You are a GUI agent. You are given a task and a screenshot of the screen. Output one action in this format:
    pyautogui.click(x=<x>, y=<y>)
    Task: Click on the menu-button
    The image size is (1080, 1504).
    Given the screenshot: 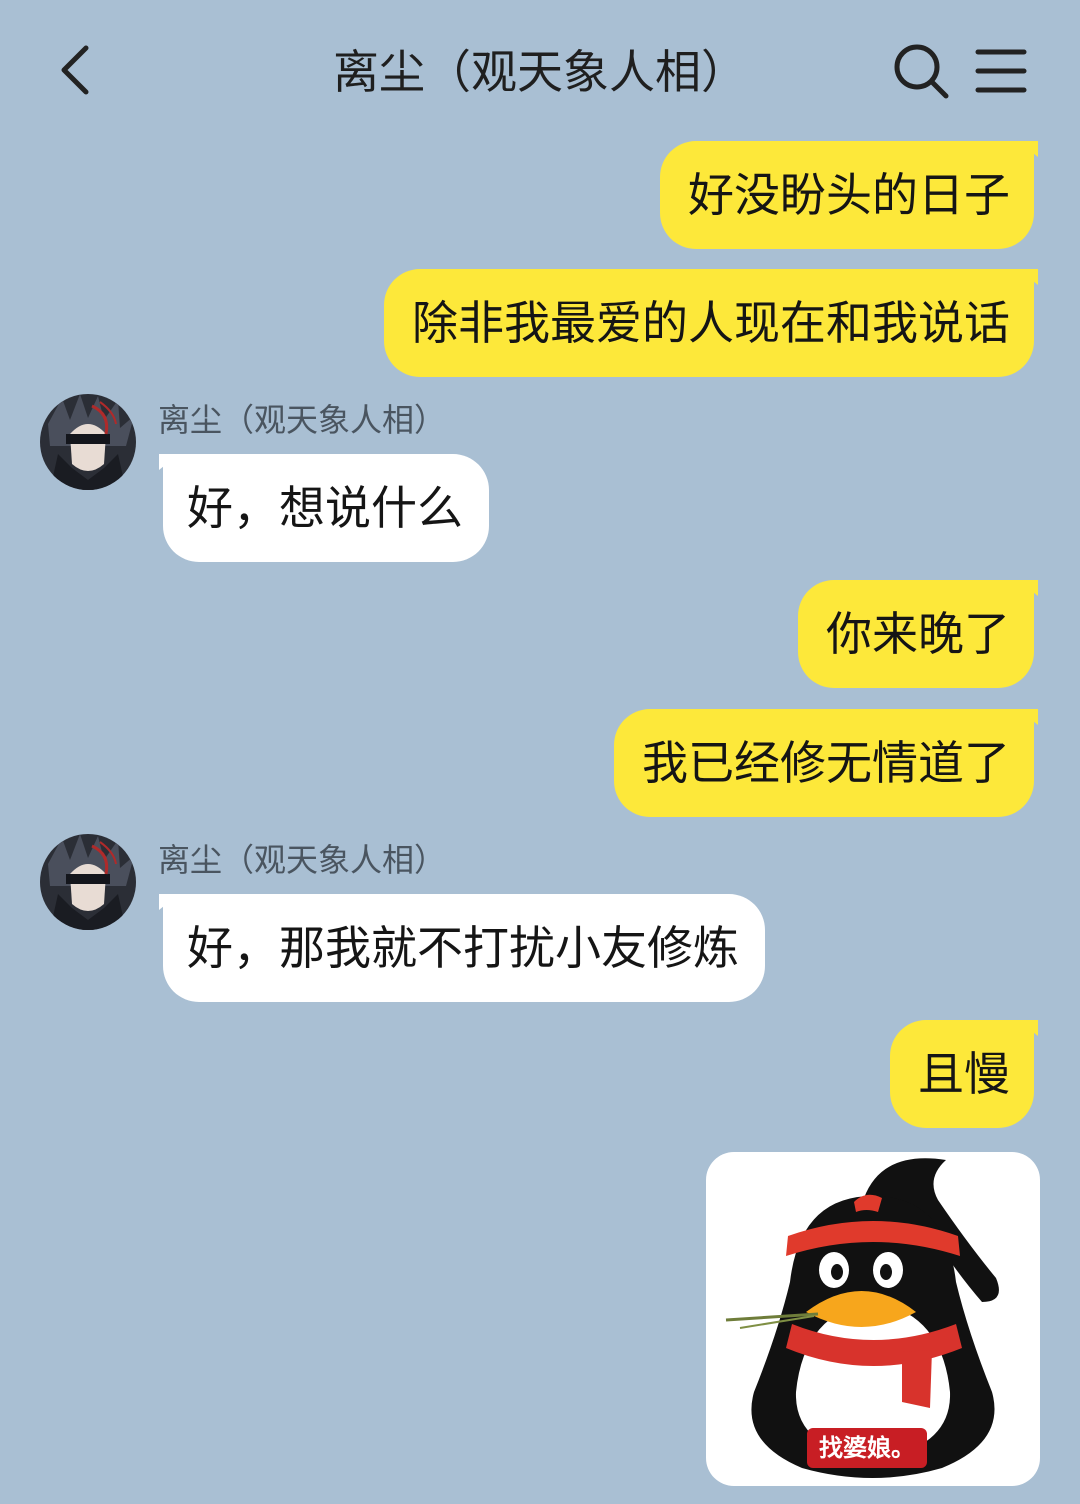 What is the action you would take?
    pyautogui.click(x=1001, y=71)
    